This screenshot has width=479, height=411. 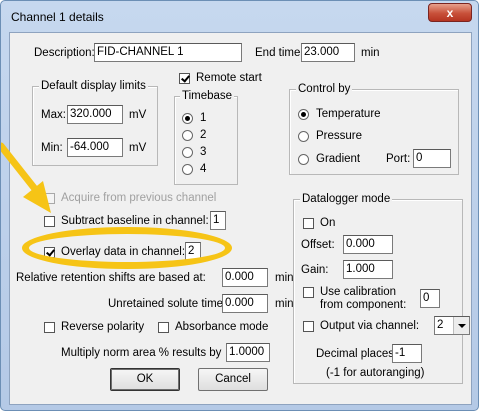 I want to click on timebase-title: Timebase, so click(x=207, y=96).